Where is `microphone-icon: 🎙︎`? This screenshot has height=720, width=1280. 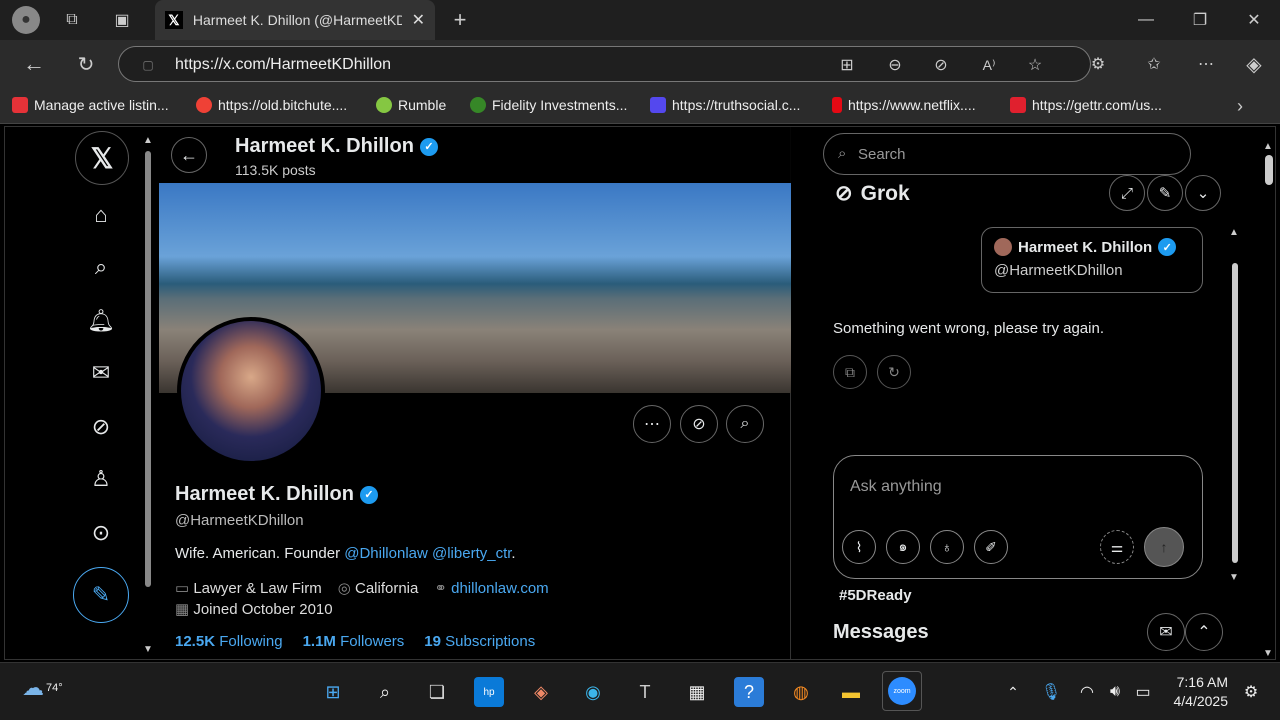 microphone-icon: 🎙︎ is located at coordinates (1051, 692).